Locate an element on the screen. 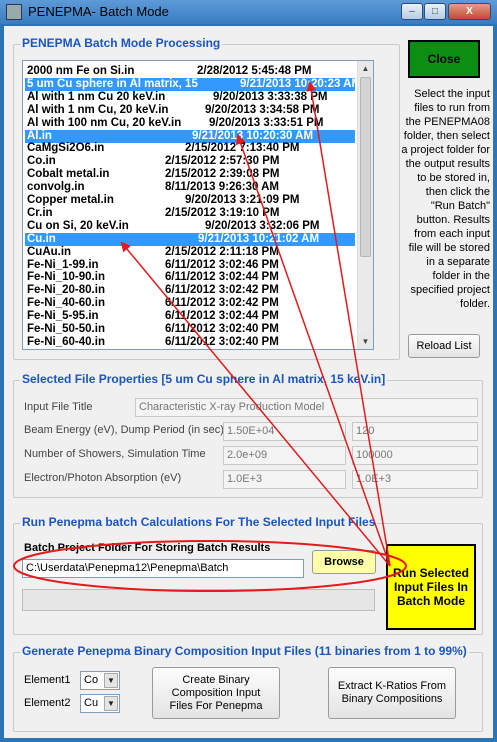 Image resolution: width=497 pixels, height=742 pixels. file-name: Copper metal.in is located at coordinates (70, 200).